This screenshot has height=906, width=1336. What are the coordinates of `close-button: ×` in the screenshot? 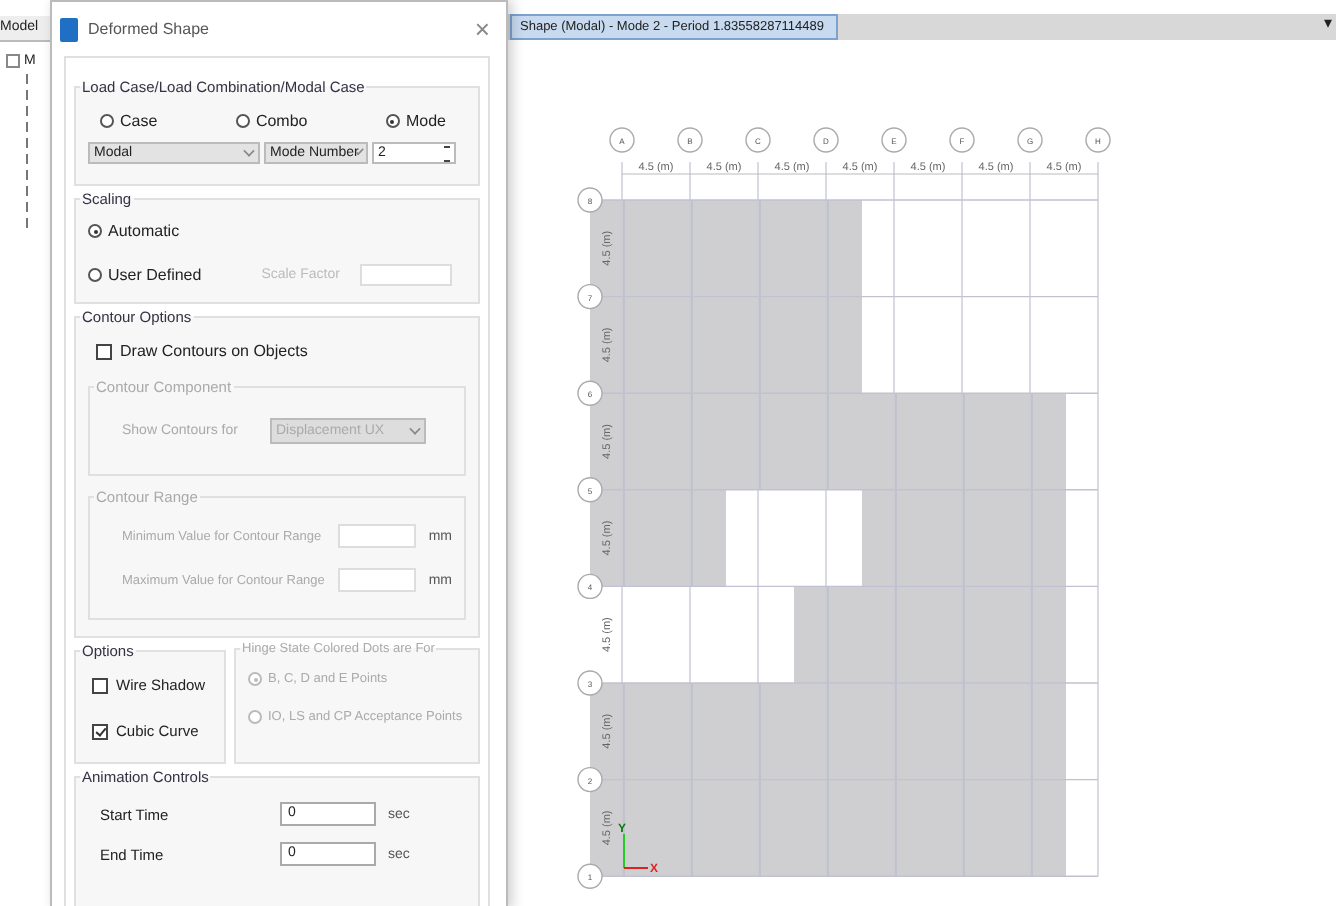 It's located at (482, 29).